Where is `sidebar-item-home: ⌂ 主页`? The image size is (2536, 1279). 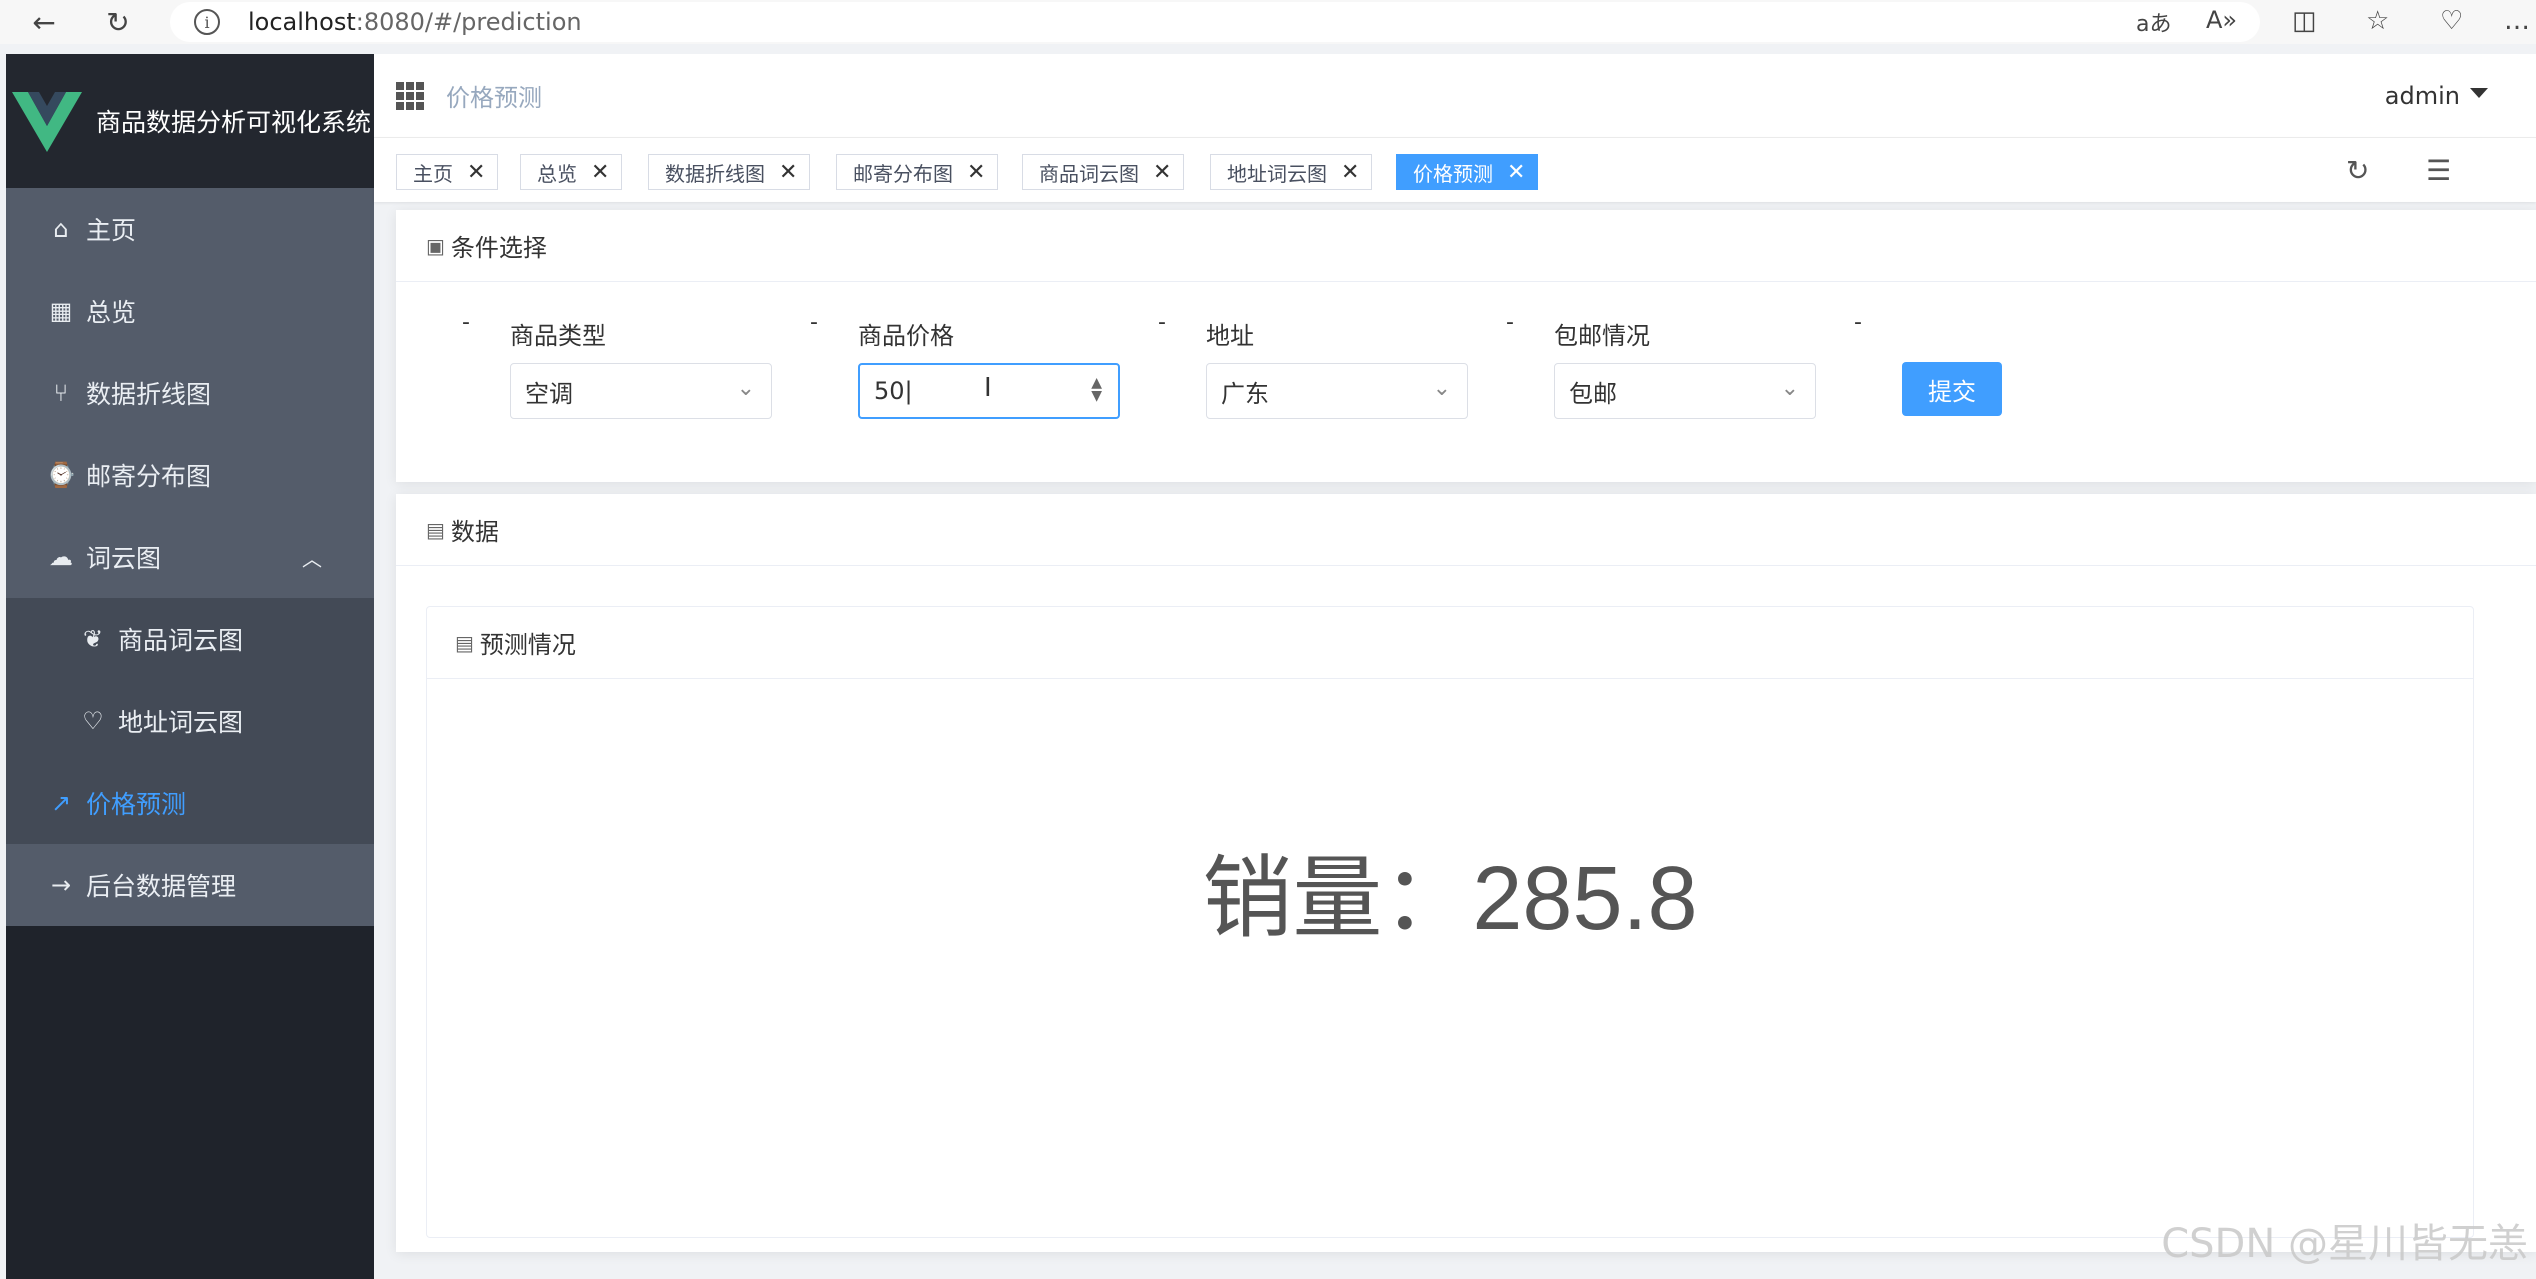 sidebar-item-home: ⌂ 主页 is located at coordinates (190, 229).